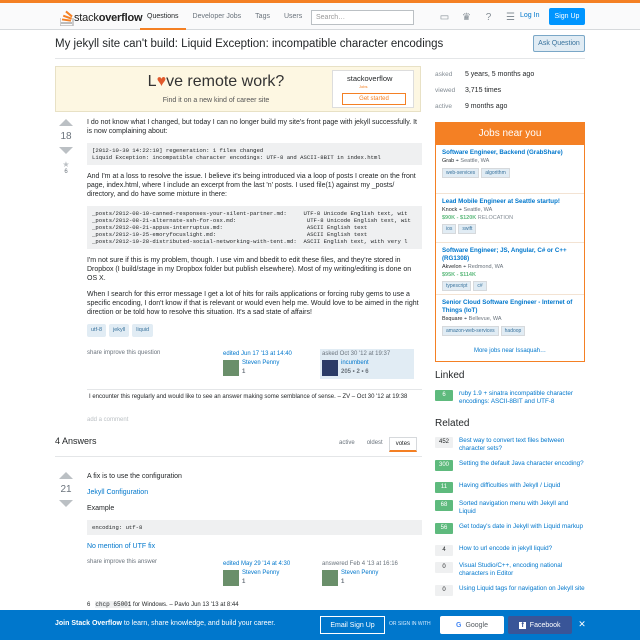 This screenshot has width=640, height=640. What do you see at coordinates (119, 330) in the screenshot?
I see `tag: jekyll` at bounding box center [119, 330].